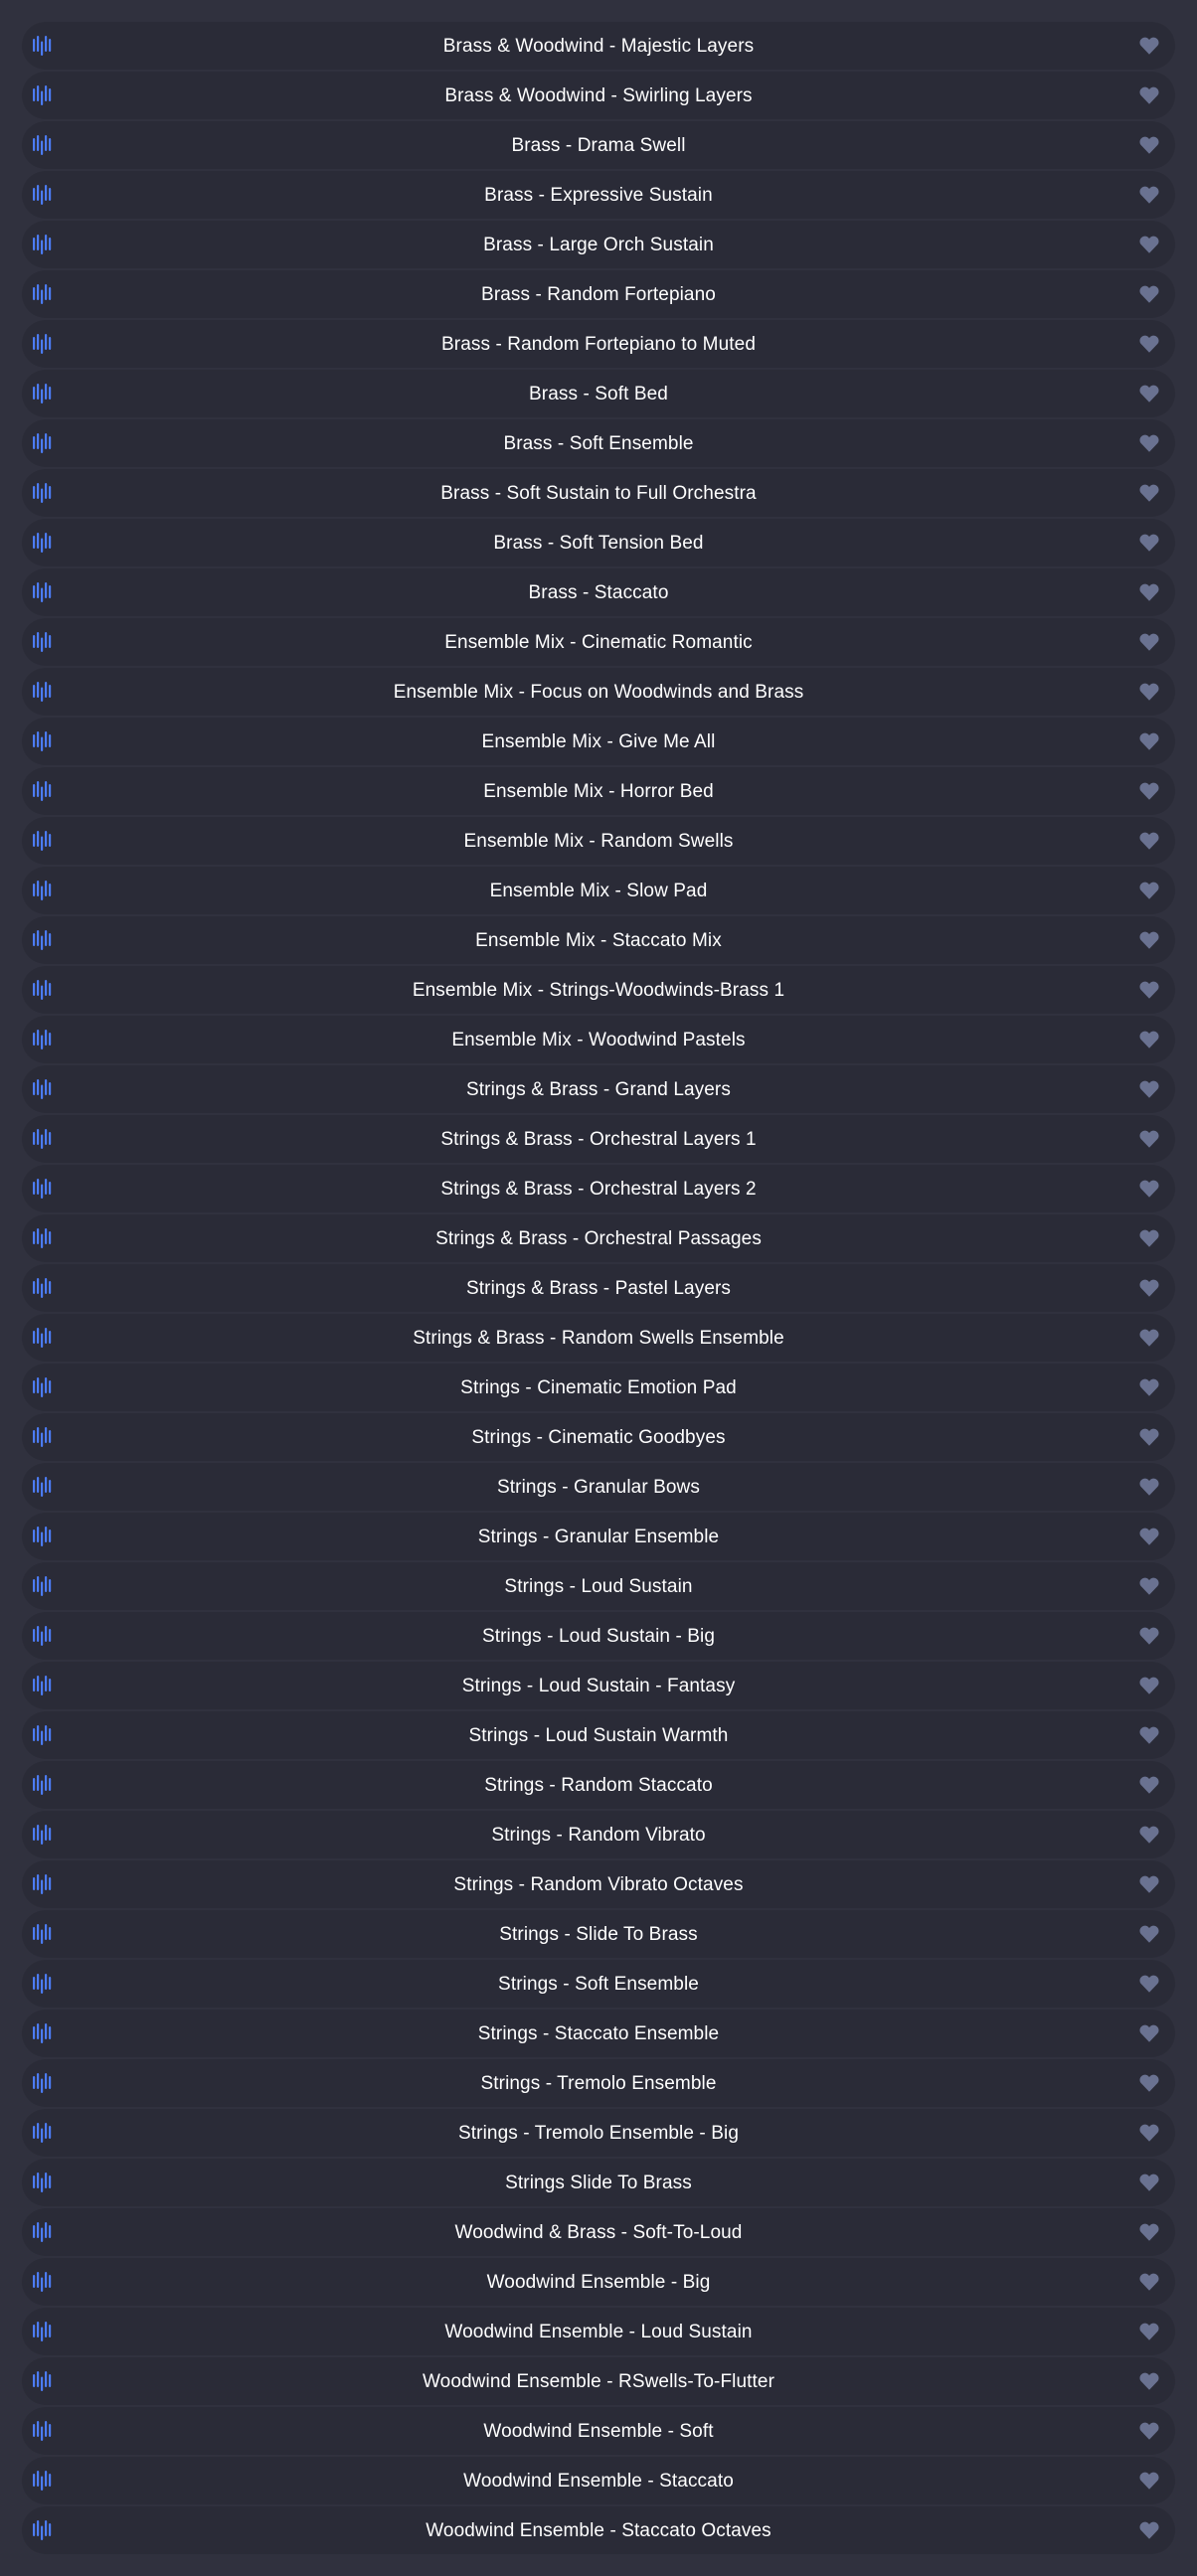 This screenshot has height=2576, width=1197. What do you see at coordinates (598, 890) in the screenshot?
I see `preset-list-item: Ensemble Mix - Slow Pad` at bounding box center [598, 890].